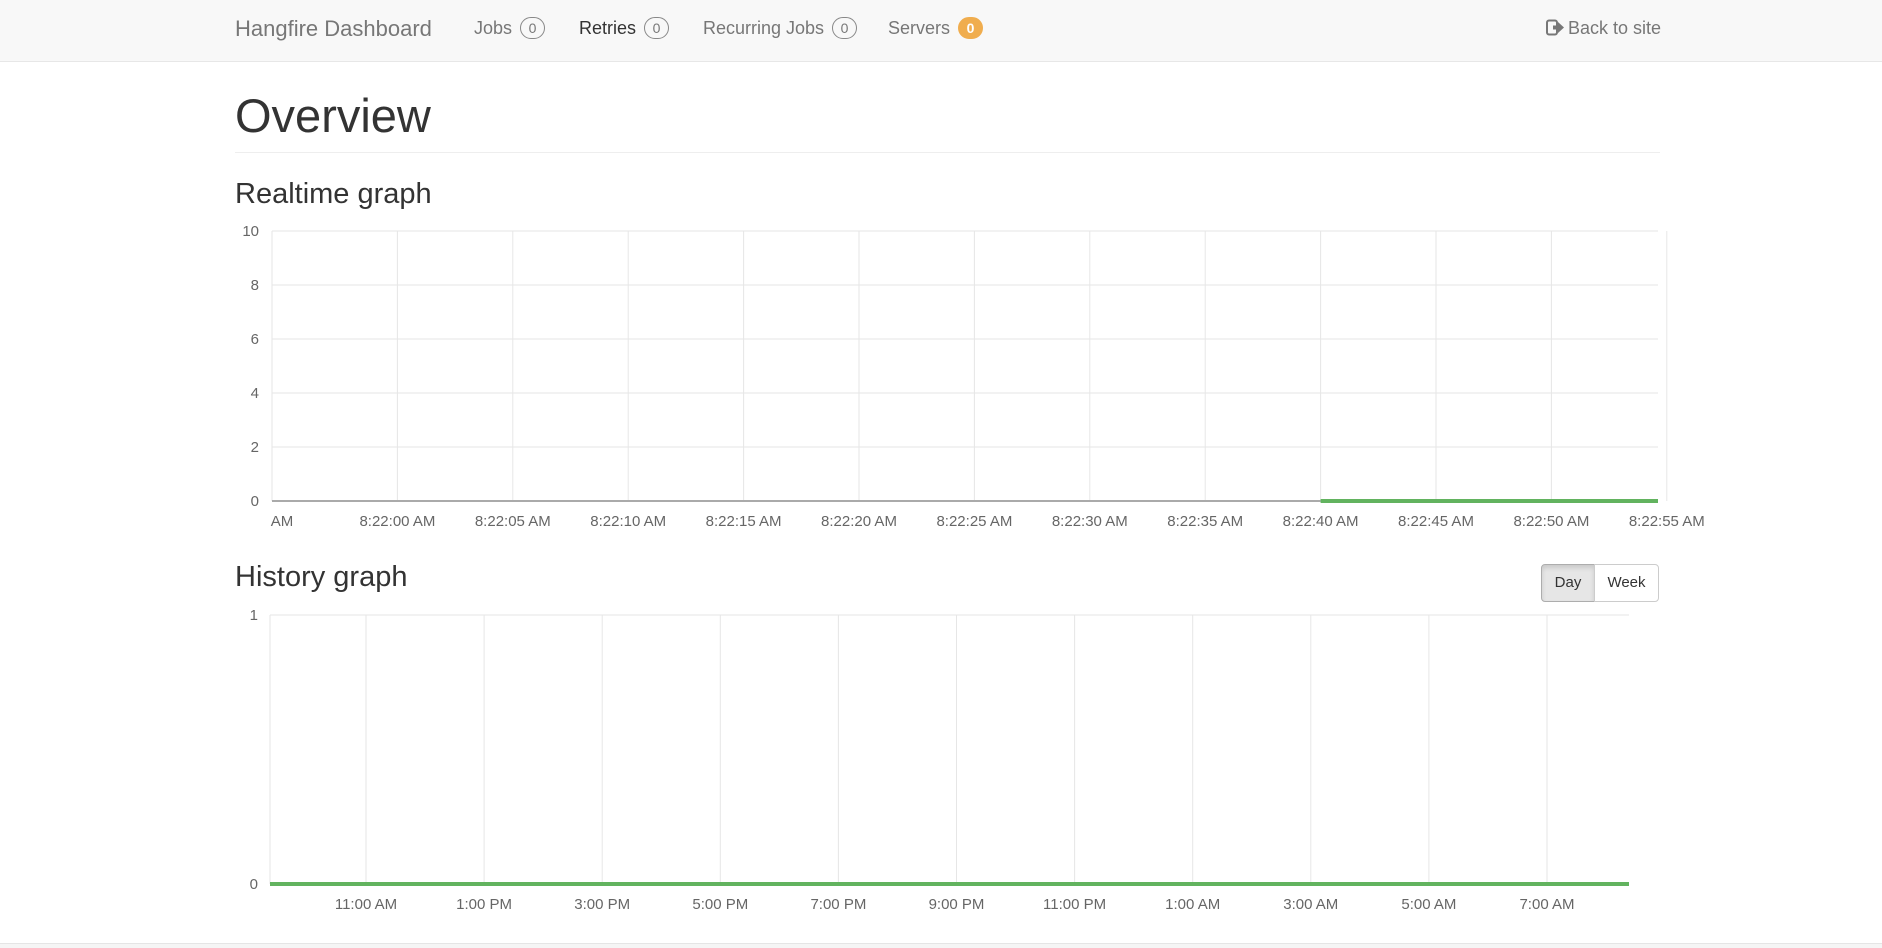 This screenshot has width=1882, height=948. Describe the element at coordinates (720, 904) in the screenshot. I see `x-tick-label: 5:00 PM` at that location.